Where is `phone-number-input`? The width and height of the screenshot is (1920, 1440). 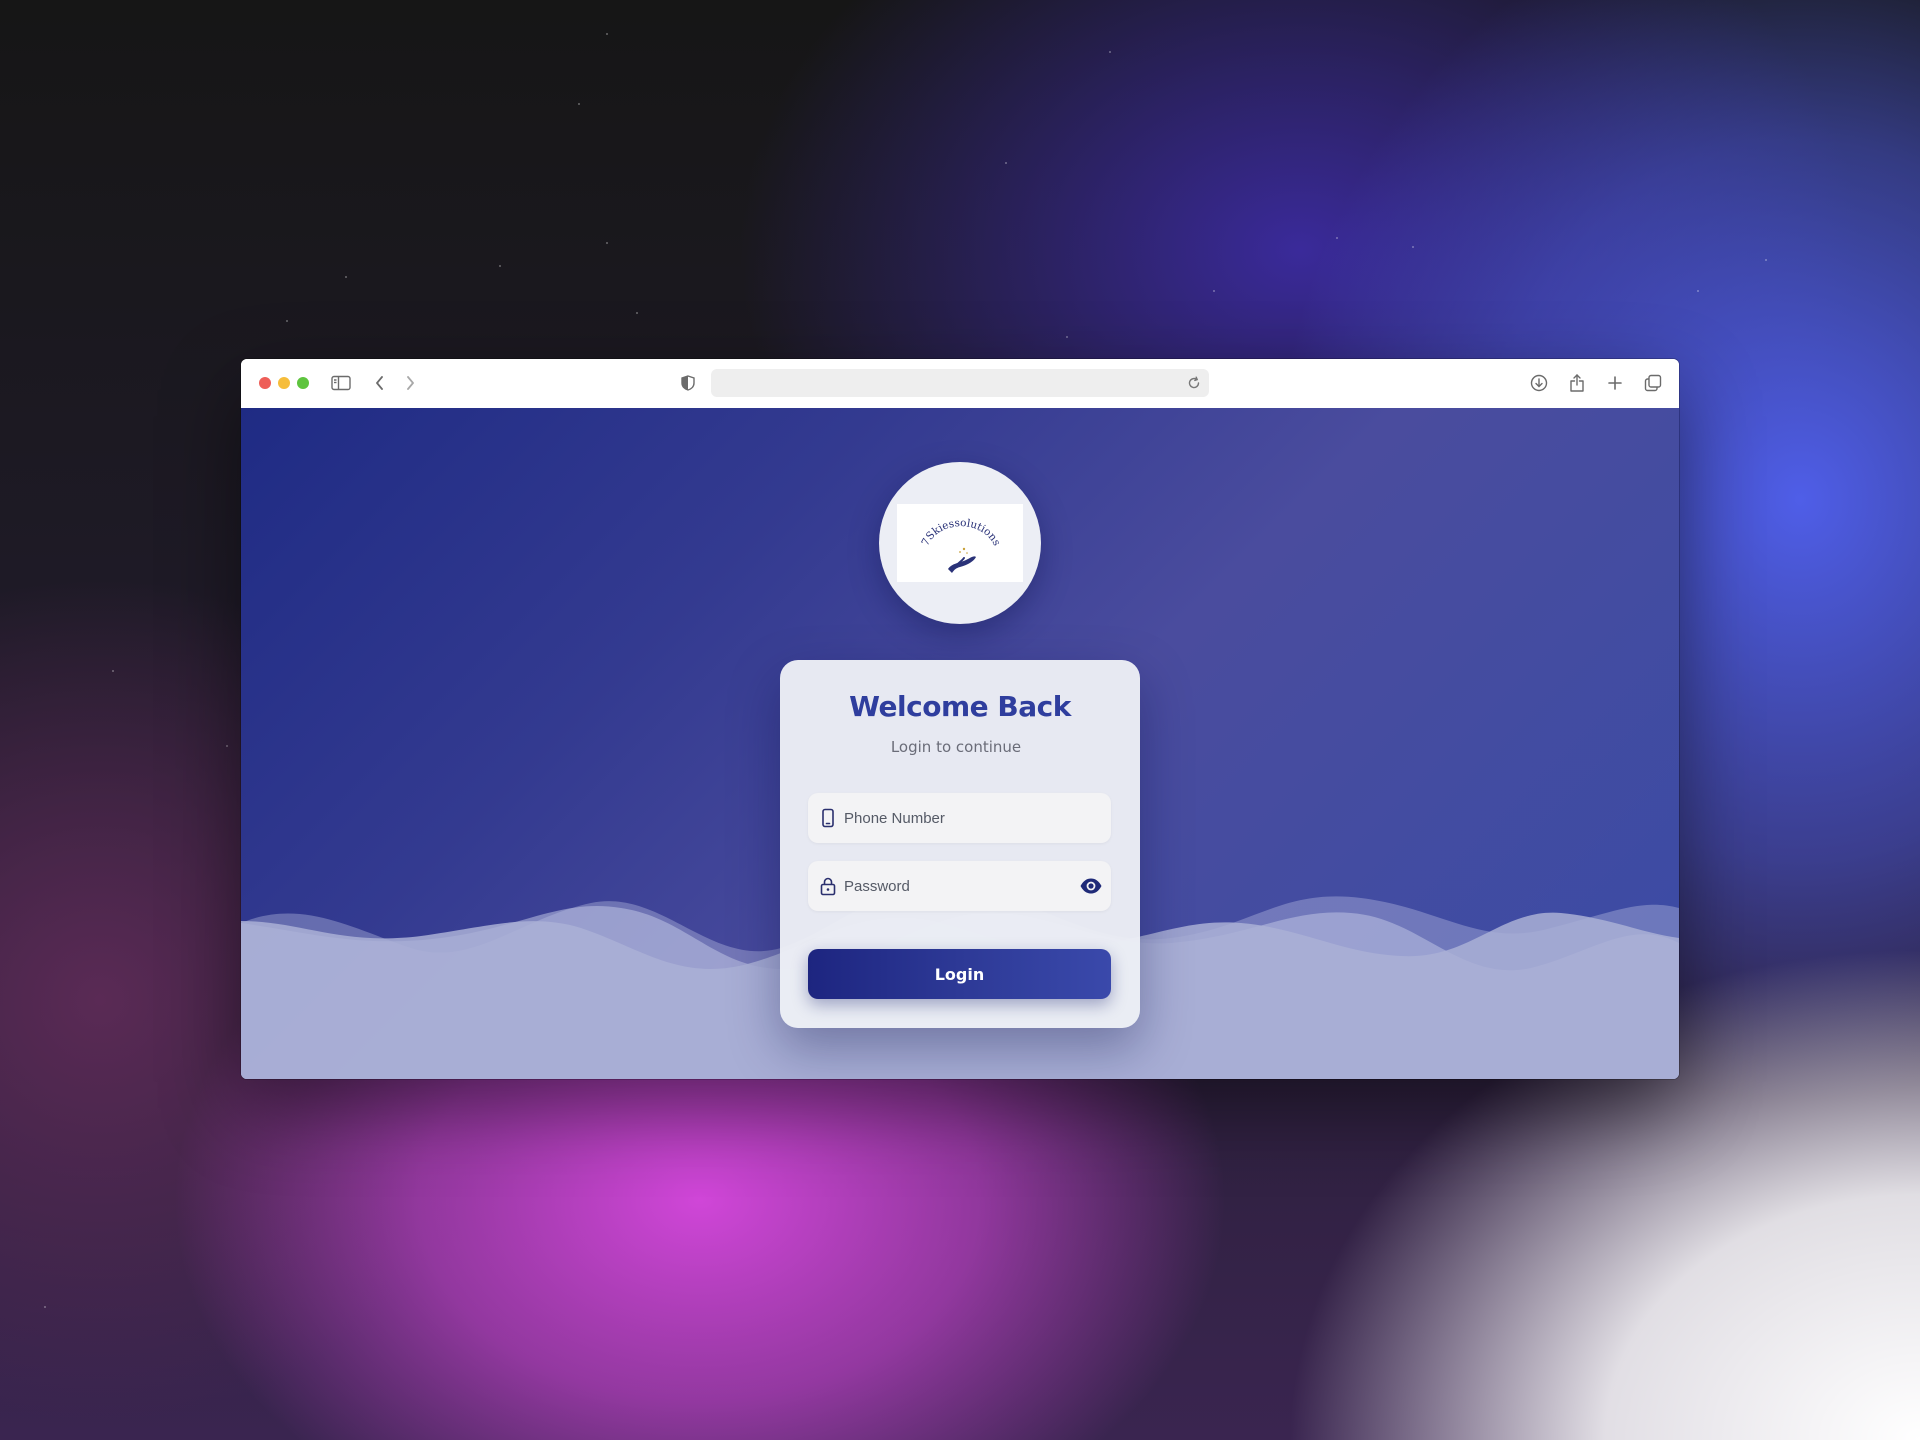 phone-number-input is located at coordinates (959, 818).